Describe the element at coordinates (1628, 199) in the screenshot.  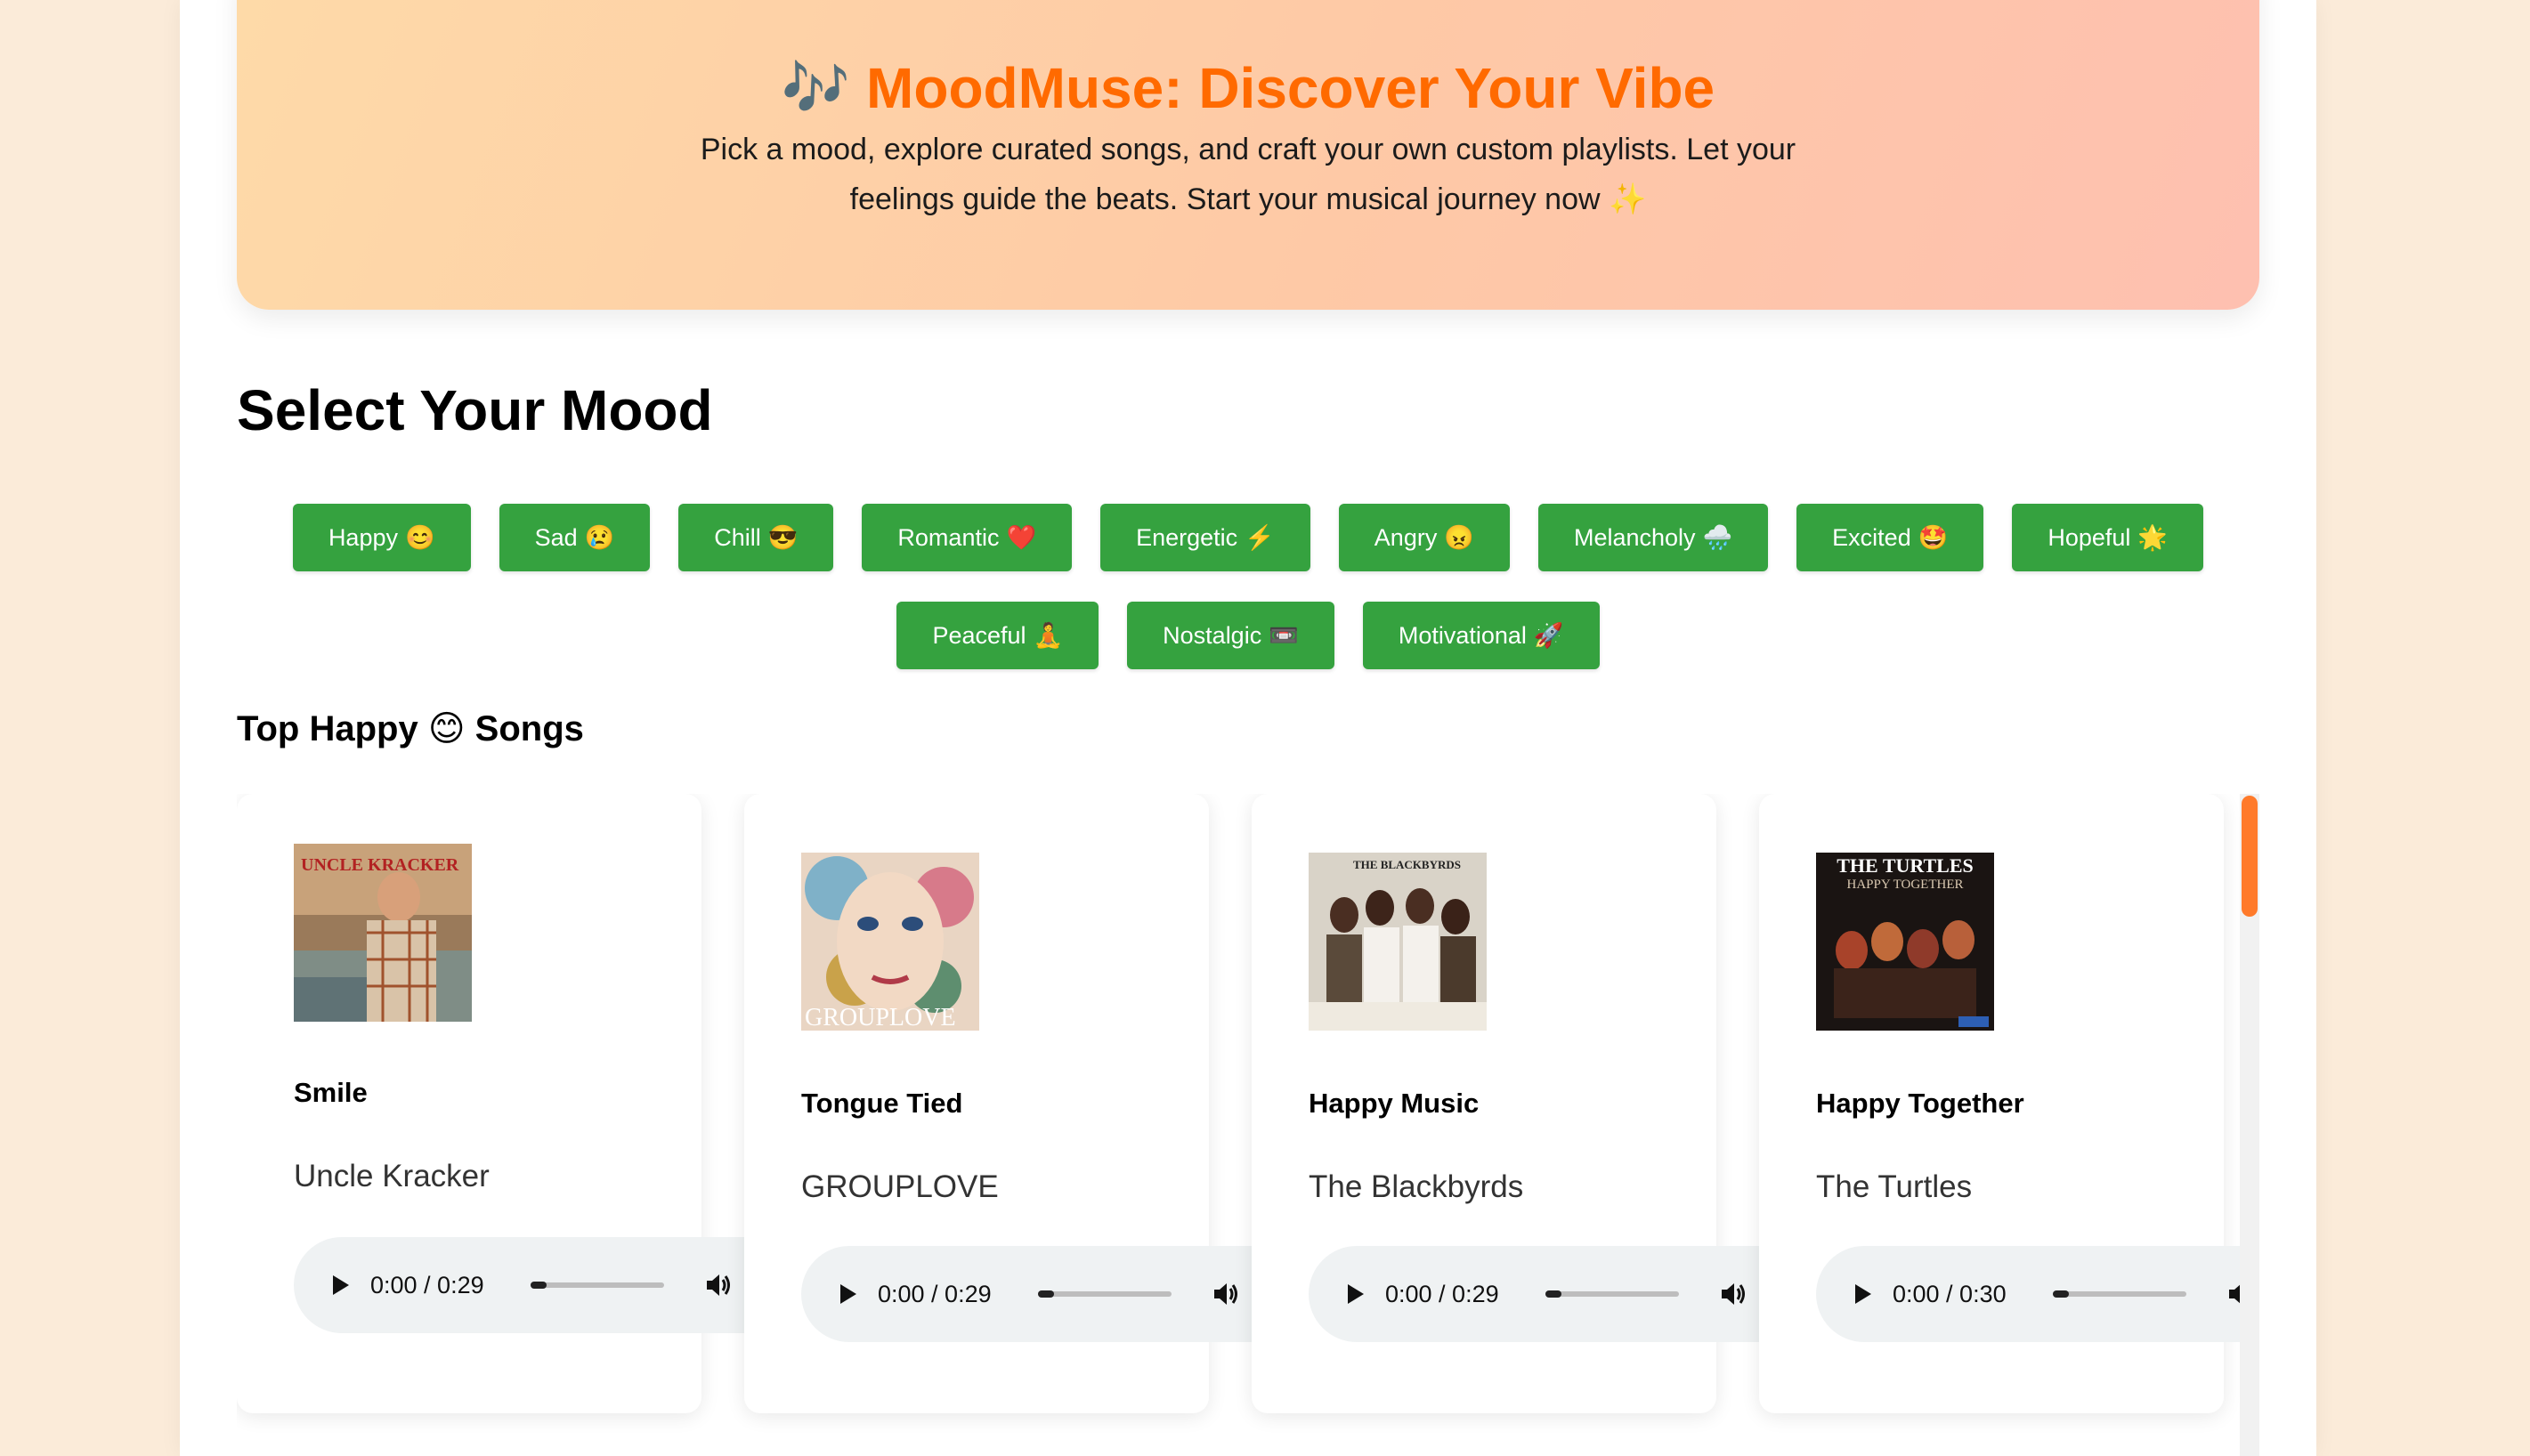
I see `sparkle-icon: ✨` at that location.